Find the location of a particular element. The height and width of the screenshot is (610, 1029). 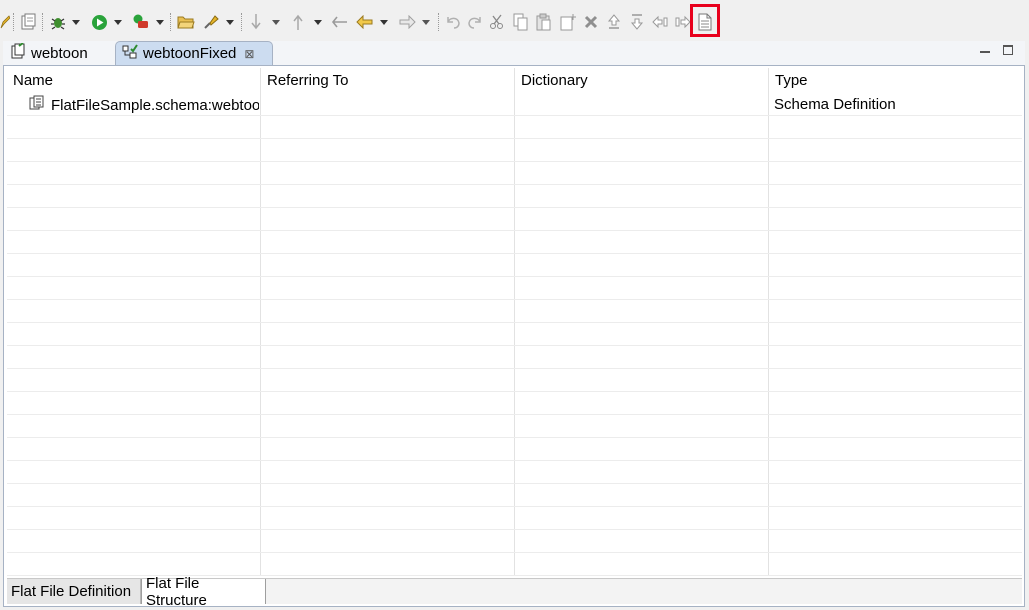

undo-icon is located at coordinates (453, 22).